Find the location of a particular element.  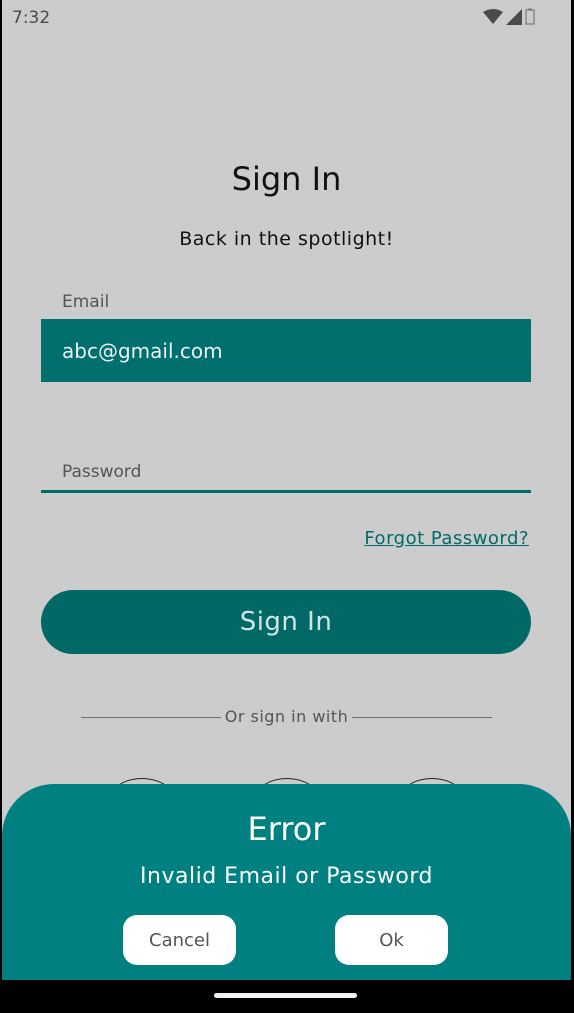

email-label: Email is located at coordinates (86, 302).